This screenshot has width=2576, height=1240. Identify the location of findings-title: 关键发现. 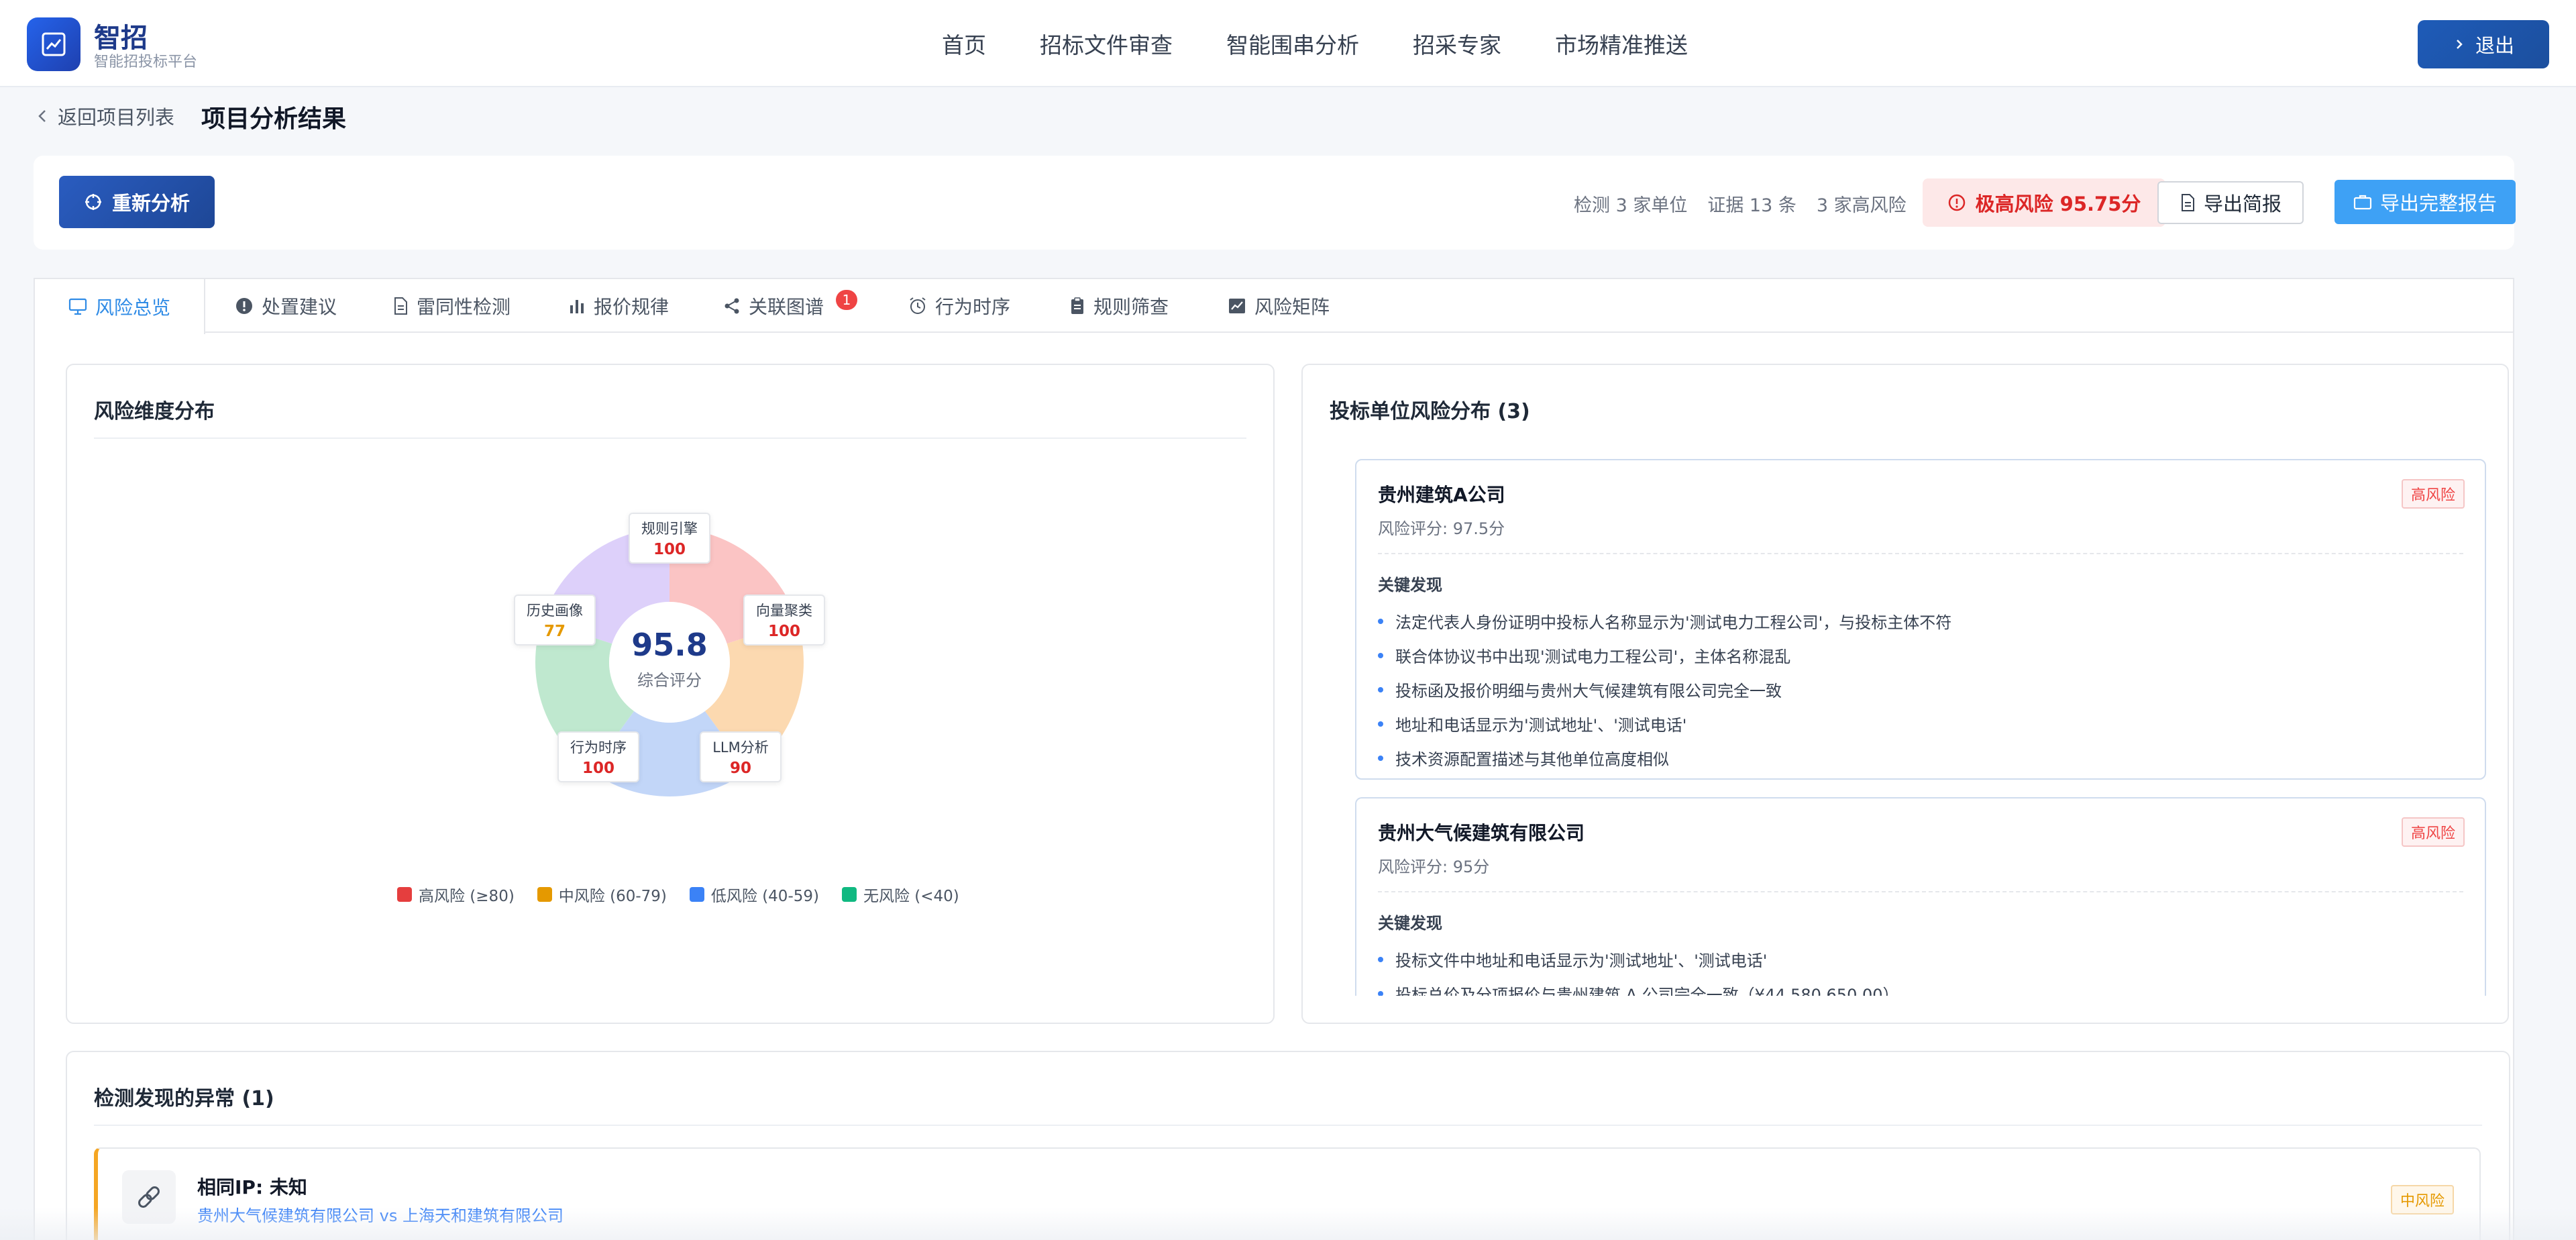
(1410, 923).